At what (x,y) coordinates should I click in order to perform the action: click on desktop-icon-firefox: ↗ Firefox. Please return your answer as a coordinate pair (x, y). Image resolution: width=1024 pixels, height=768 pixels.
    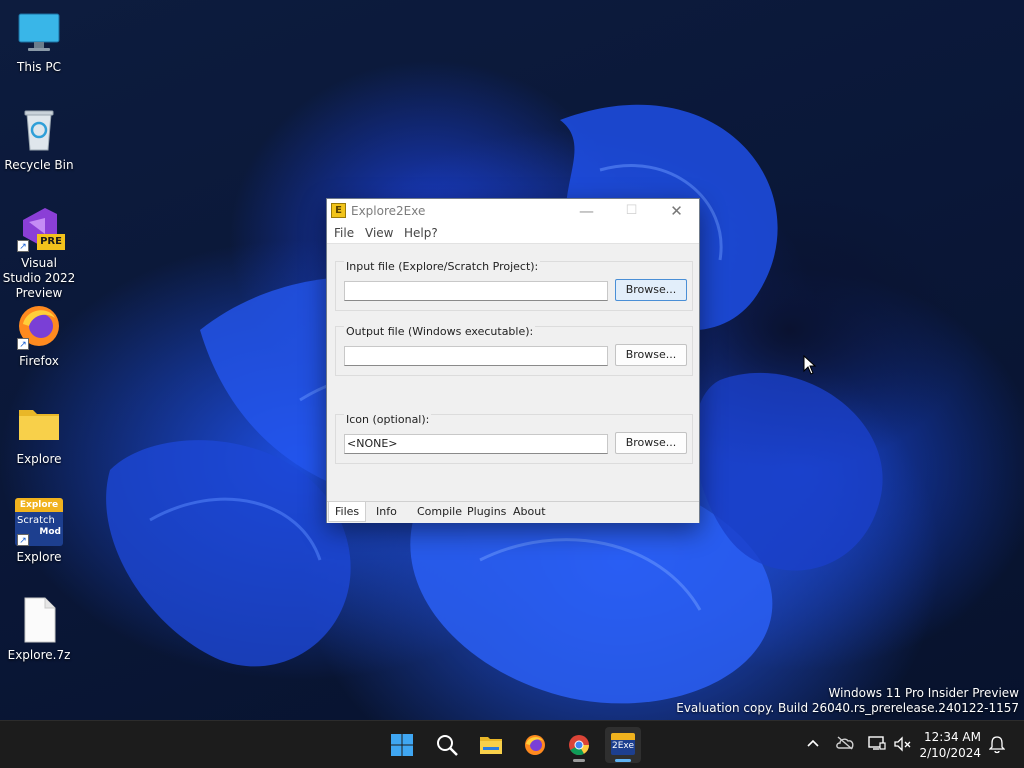
    Looking at the image, I should click on (39, 335).